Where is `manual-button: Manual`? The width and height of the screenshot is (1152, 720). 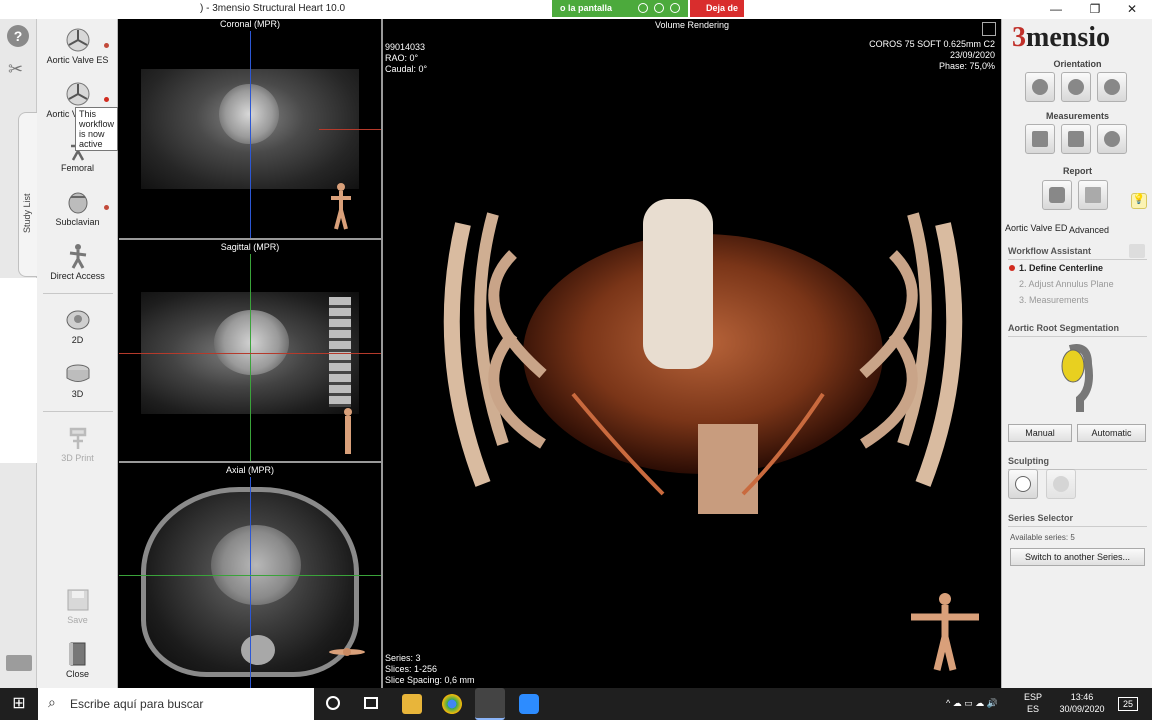
manual-button: Manual is located at coordinates (1040, 433).